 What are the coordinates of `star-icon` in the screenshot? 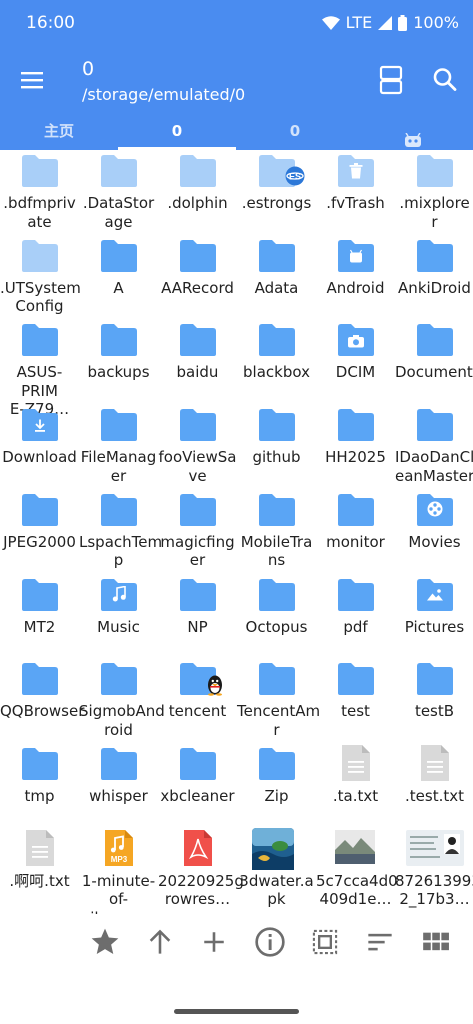 It's located at (105, 942).